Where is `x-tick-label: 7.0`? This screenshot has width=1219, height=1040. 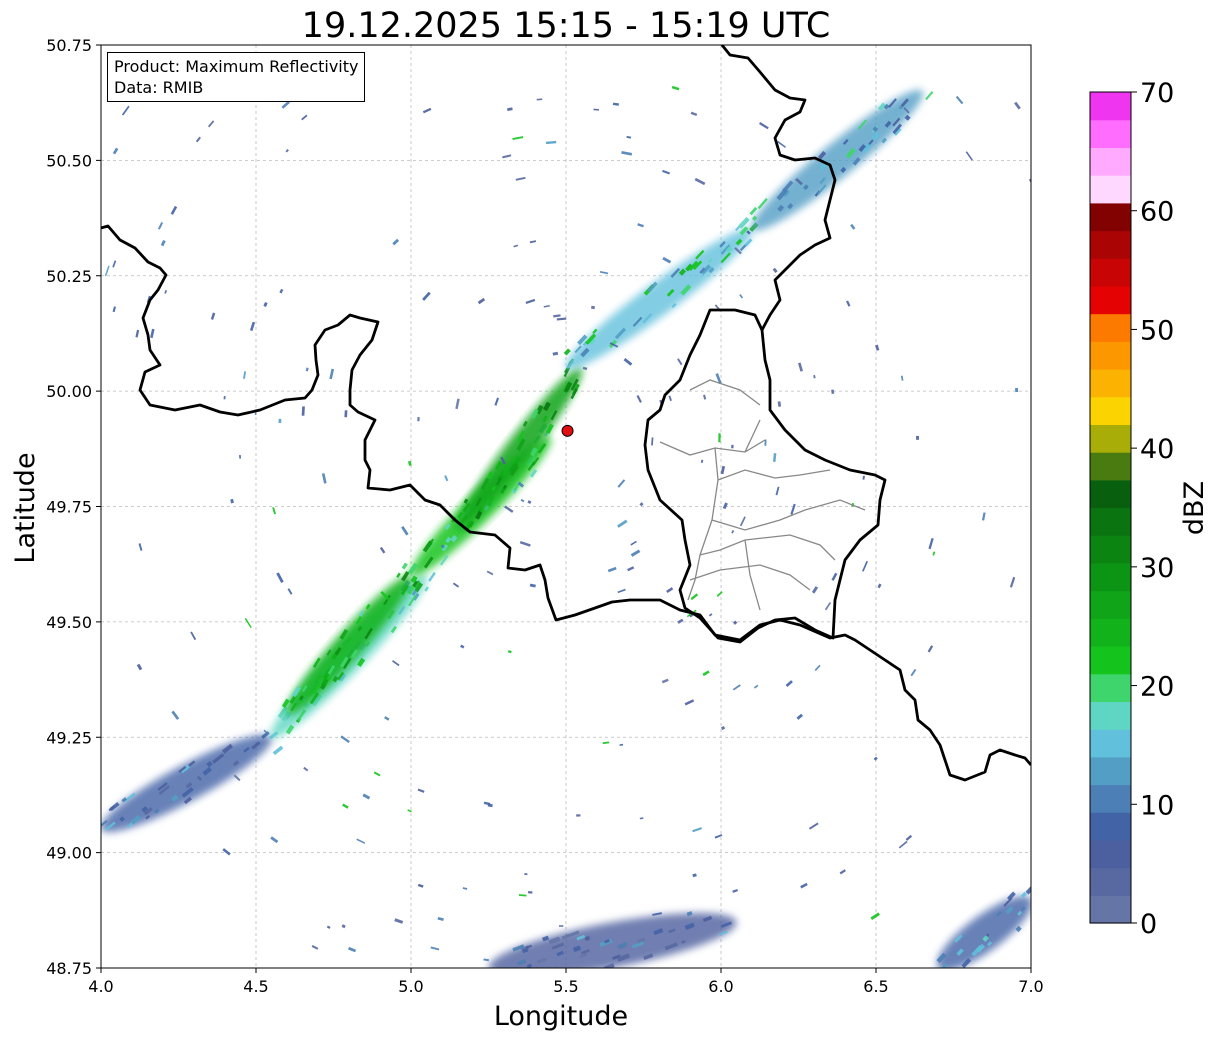 x-tick-label: 7.0 is located at coordinates (1030, 986).